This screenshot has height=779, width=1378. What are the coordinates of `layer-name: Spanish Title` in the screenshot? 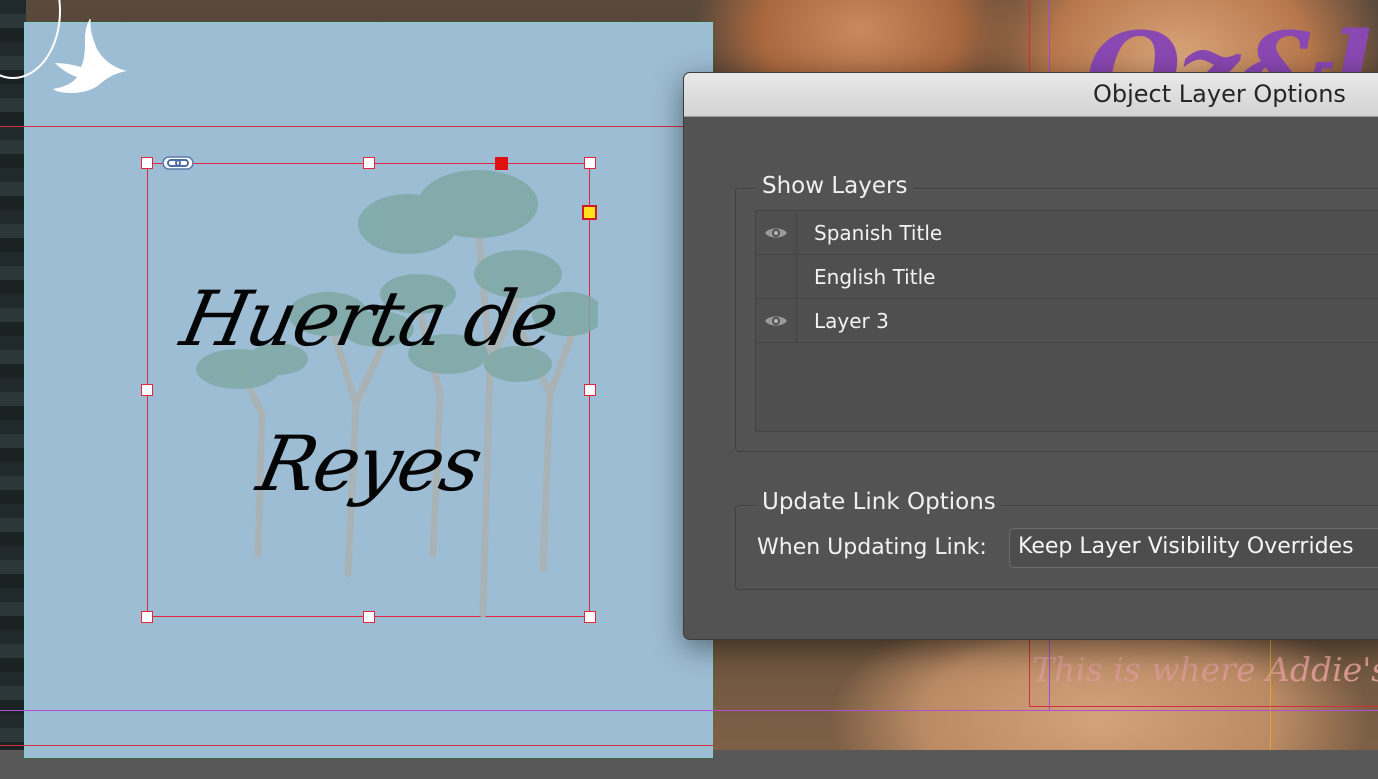 It's located at (878, 233).